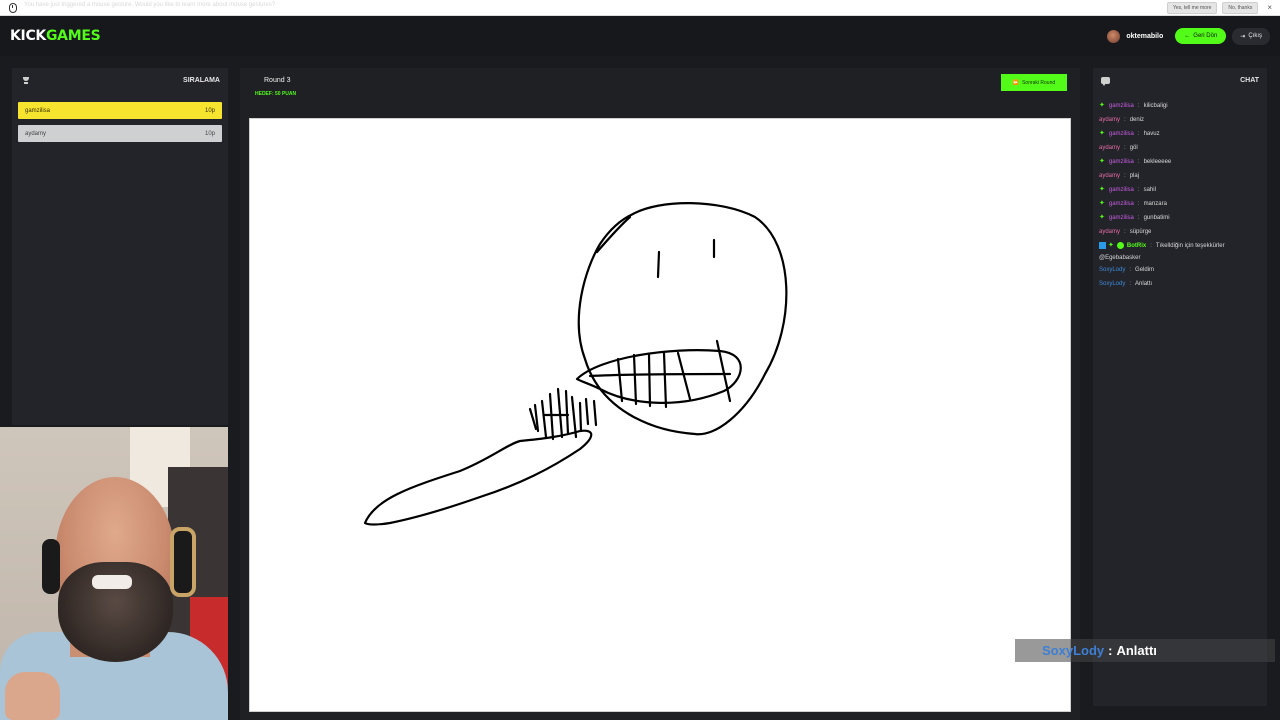  I want to click on chat-bubble-icon, so click(1105, 81).